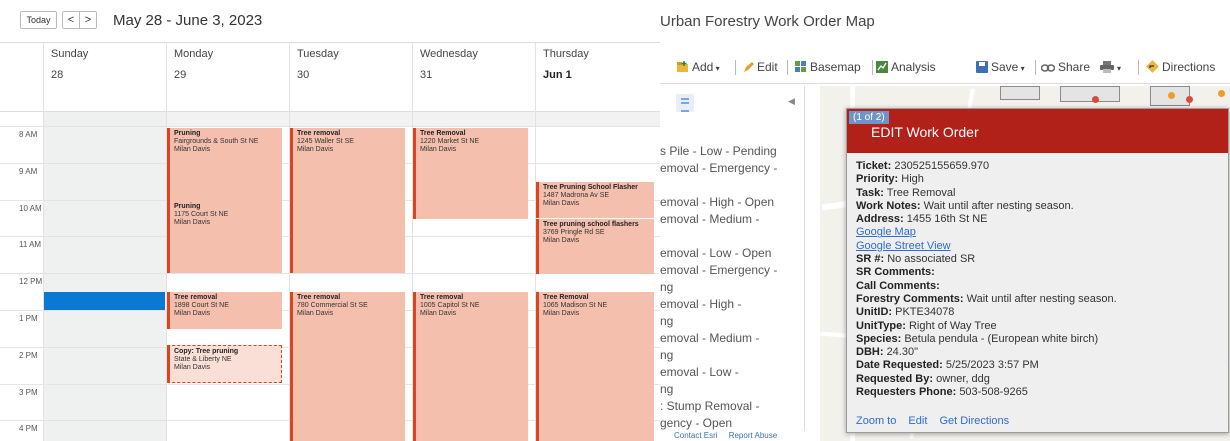 Image resolution: width=1230 pixels, height=441 pixels. Describe the element at coordinates (732, 304) in the screenshot. I see `layer-item: emoval - High -` at that location.